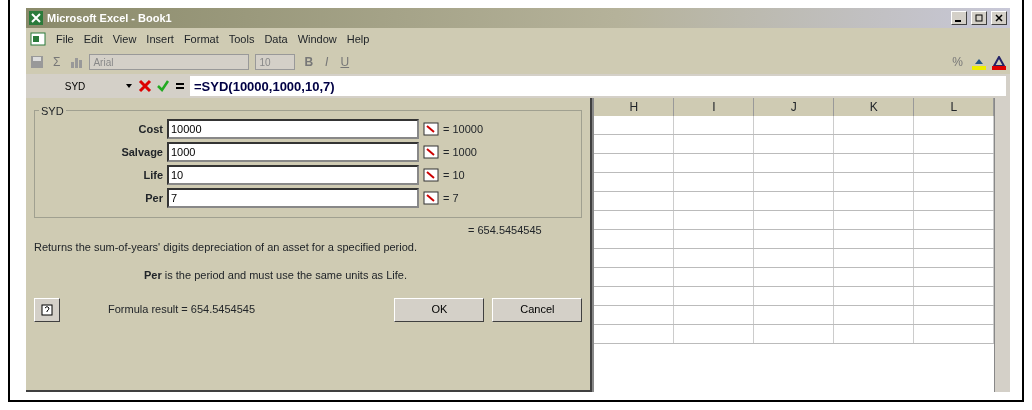  I want to click on argument-field: 1000, so click(293, 152).